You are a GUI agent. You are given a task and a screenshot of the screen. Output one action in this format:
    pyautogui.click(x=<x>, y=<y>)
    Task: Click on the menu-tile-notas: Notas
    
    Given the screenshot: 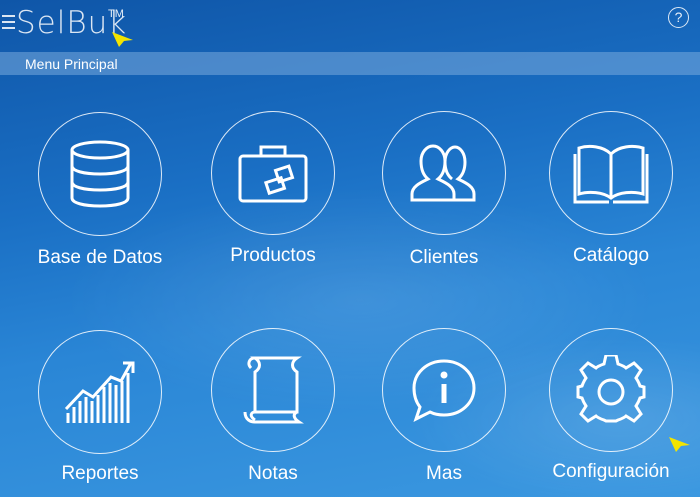 What is the action you would take?
    pyautogui.click(x=273, y=406)
    